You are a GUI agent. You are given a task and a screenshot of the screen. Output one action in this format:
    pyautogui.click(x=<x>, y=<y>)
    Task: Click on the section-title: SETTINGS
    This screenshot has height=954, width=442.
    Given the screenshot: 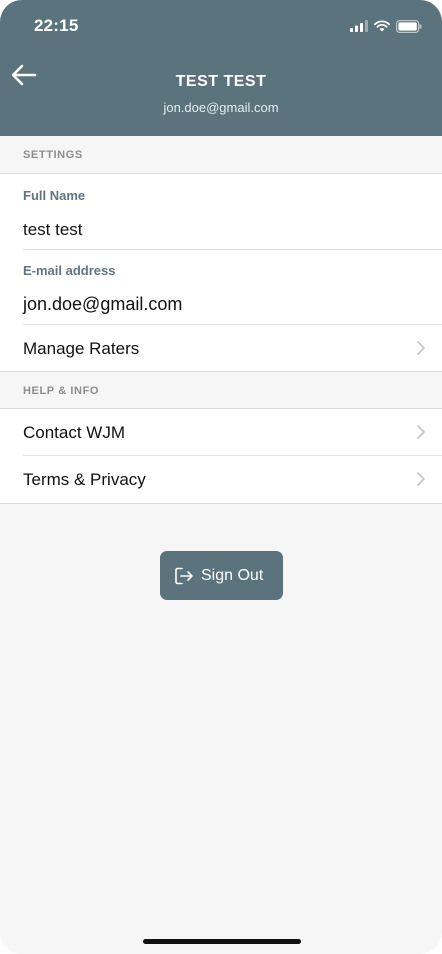 What is the action you would take?
    pyautogui.click(x=53, y=155)
    